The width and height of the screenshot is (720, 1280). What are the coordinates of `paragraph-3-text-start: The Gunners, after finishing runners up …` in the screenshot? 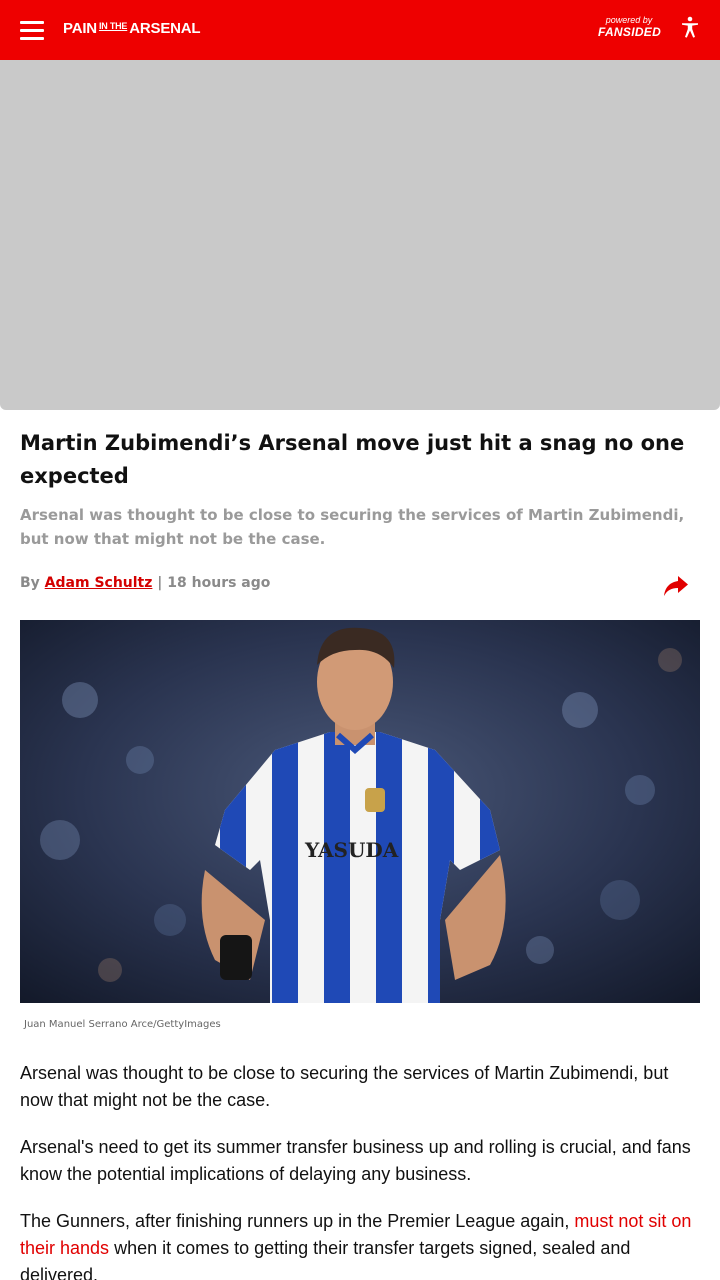 It's located at (297, 1221).